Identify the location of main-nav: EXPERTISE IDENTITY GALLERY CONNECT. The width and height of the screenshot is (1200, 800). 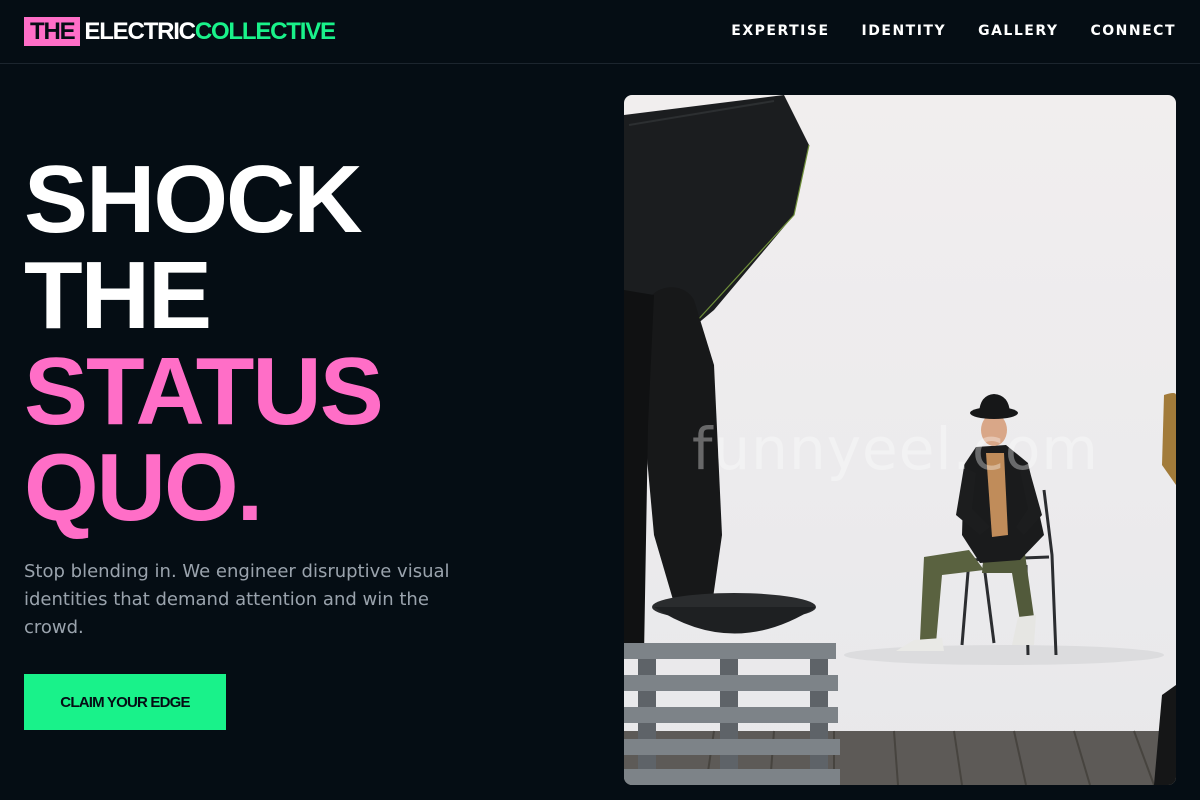
(953, 31).